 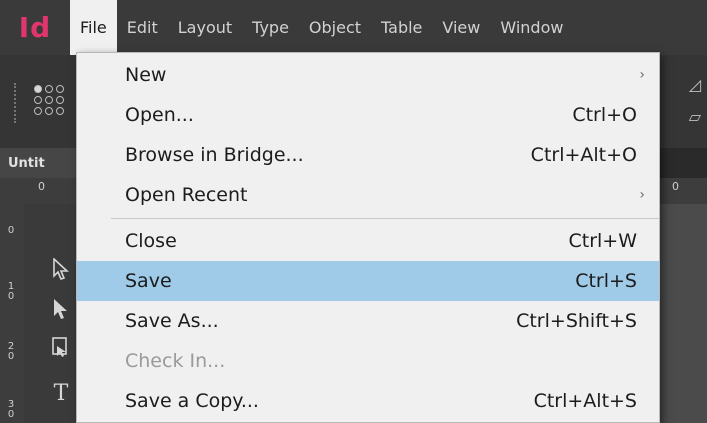 What do you see at coordinates (585, 401) in the screenshot?
I see `menu-item-shortcut: Ctrl+Alt+S` at bounding box center [585, 401].